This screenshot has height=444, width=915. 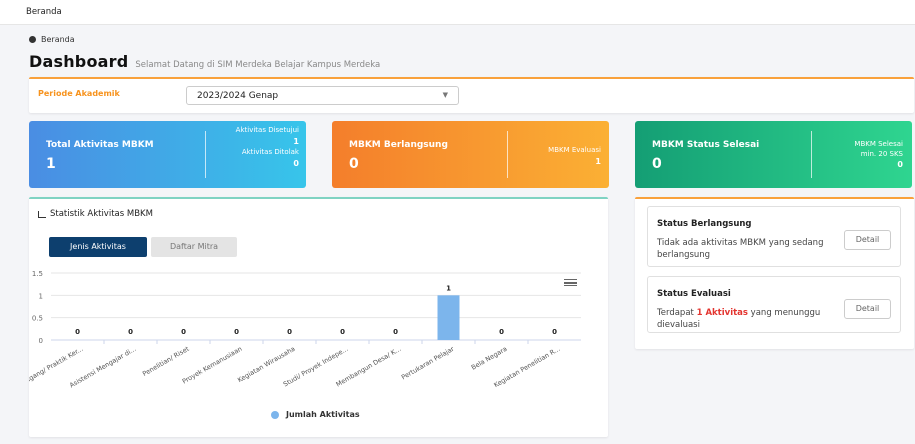 I want to click on data-label: 1, so click(x=448, y=288).